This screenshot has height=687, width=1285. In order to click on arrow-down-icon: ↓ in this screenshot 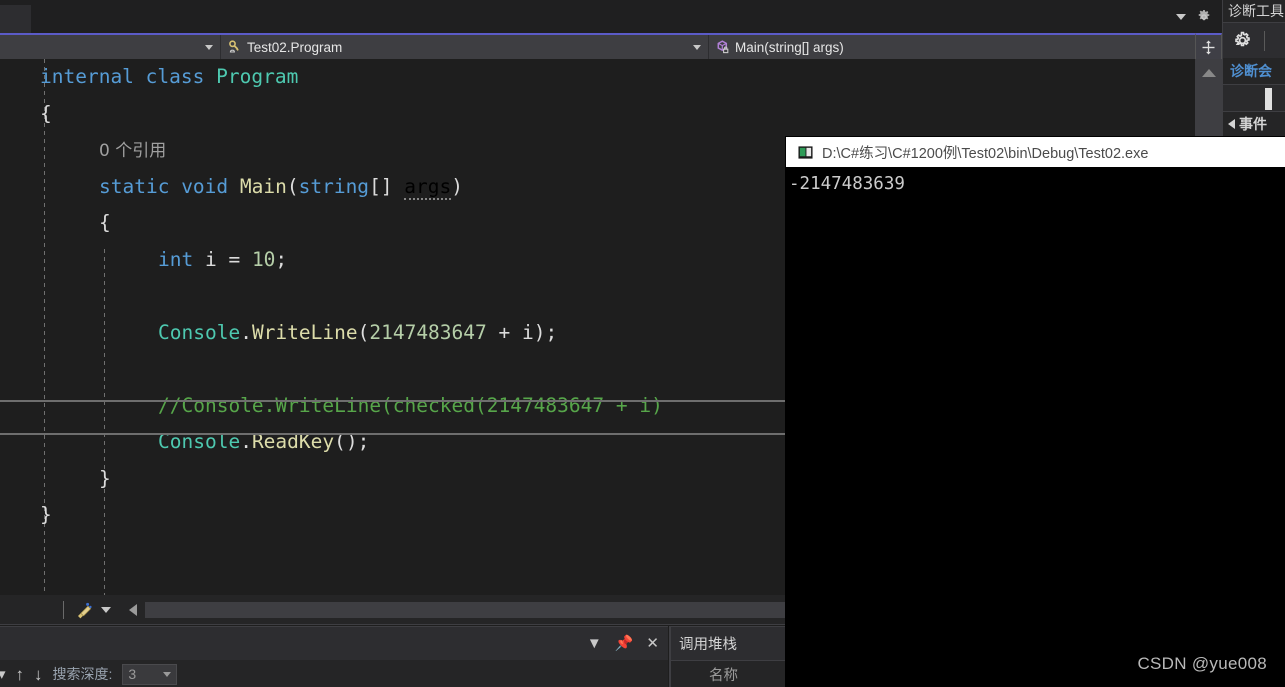, I will do `click(38, 674)`.